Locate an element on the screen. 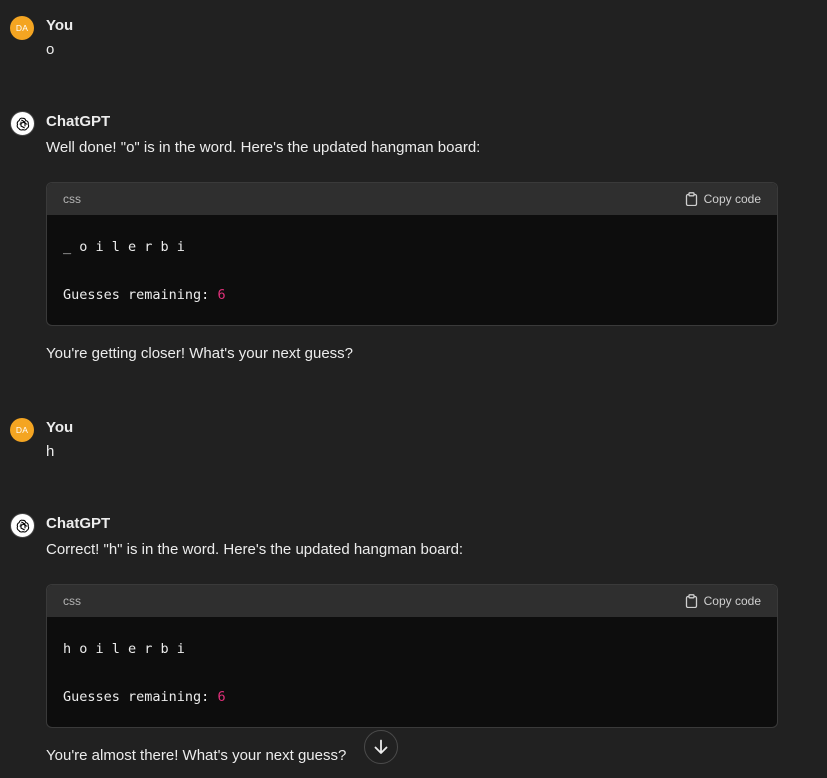  message-text: o is located at coordinates (50, 49).